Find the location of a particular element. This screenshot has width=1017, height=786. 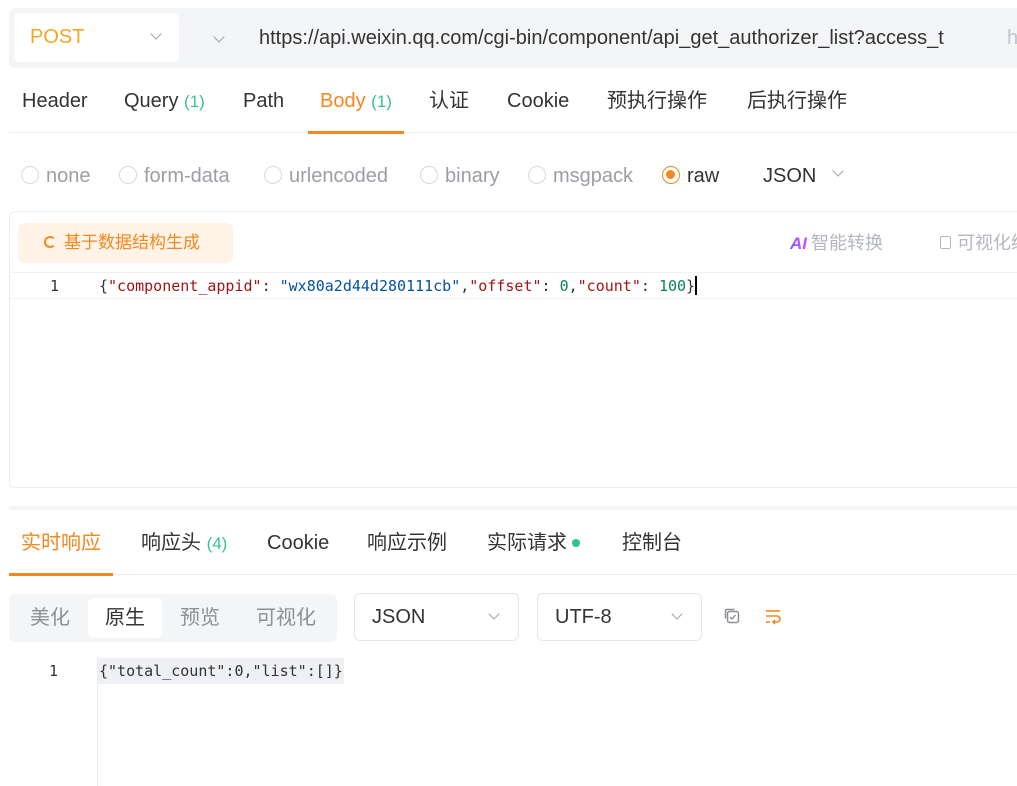

section-divider is located at coordinates (513, 508).